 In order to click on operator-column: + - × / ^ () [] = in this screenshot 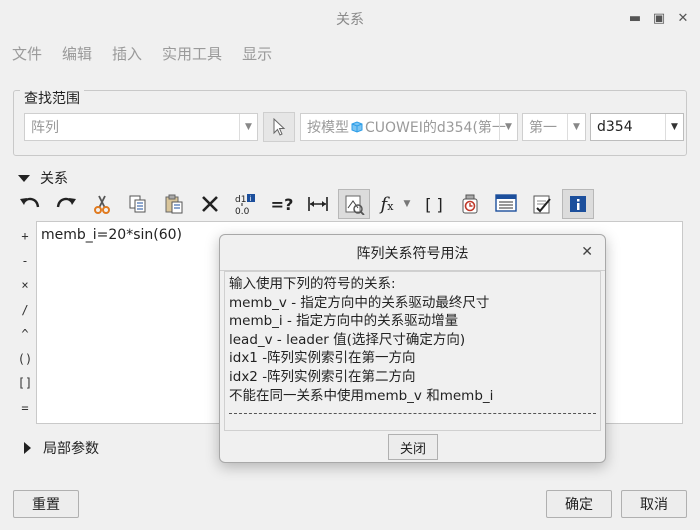, I will do `click(25, 322)`.